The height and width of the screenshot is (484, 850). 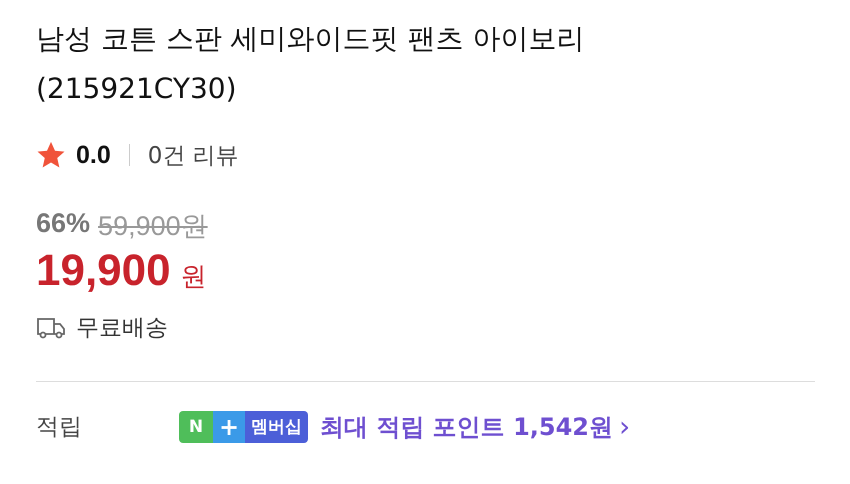 What do you see at coordinates (93, 155) in the screenshot?
I see `rating-score: 0.0` at bounding box center [93, 155].